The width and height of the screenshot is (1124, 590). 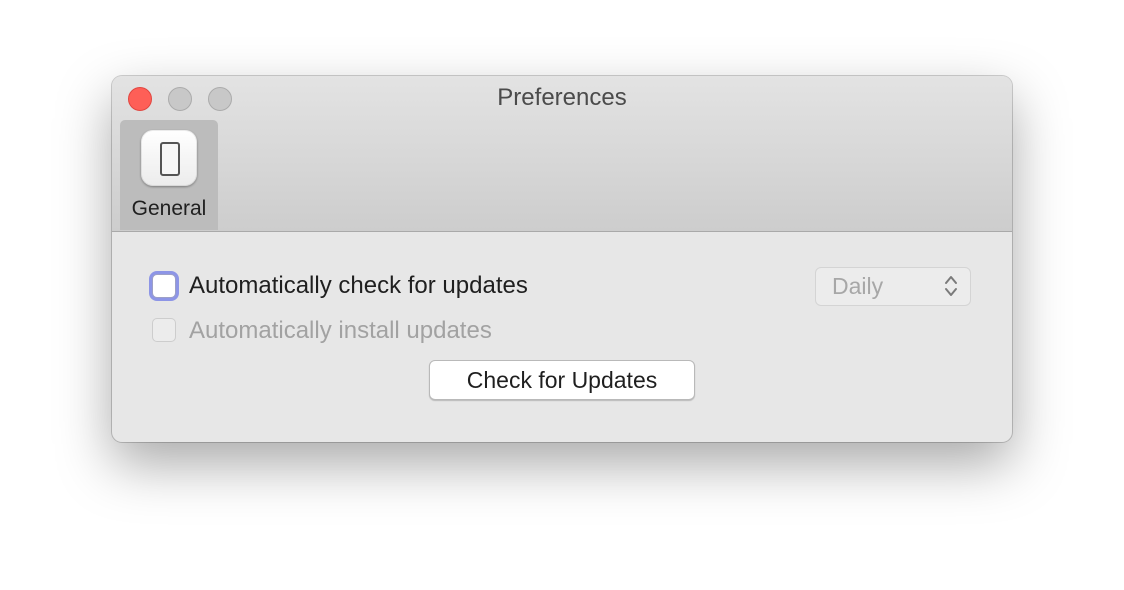 I want to click on general-preferences-icon, so click(x=169, y=158).